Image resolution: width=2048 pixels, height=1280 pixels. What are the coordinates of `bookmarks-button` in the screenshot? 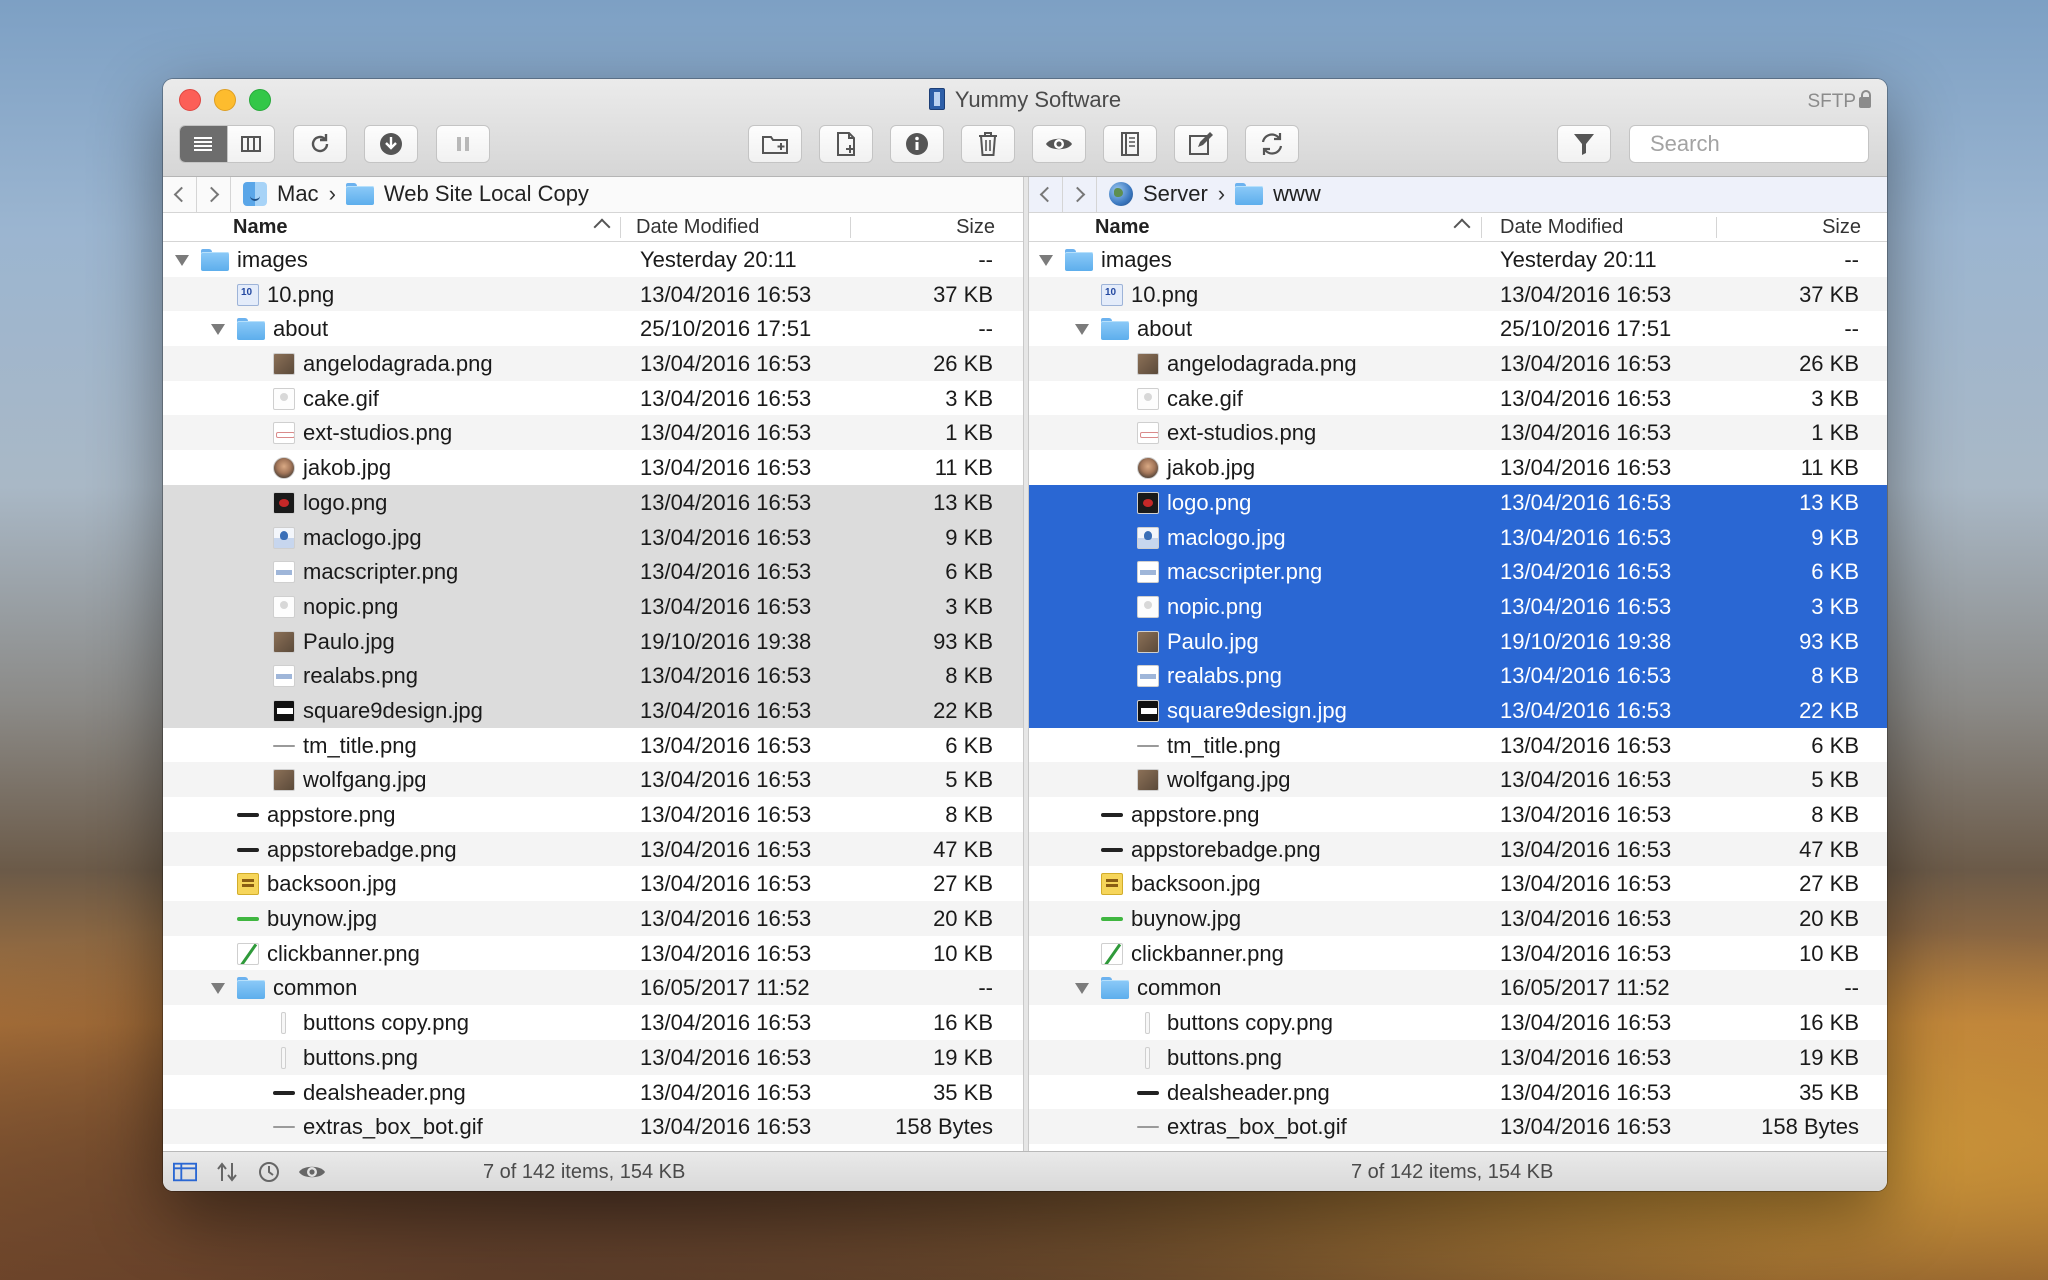 It's located at (1130, 144).